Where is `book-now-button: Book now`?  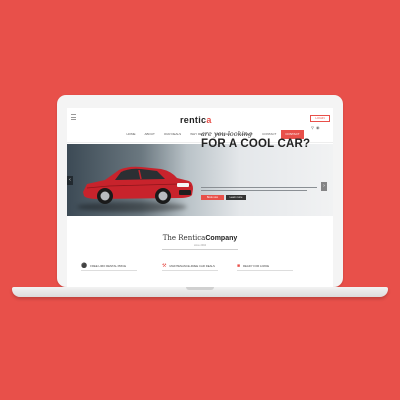
book-now-button: Book now is located at coordinates (212, 197).